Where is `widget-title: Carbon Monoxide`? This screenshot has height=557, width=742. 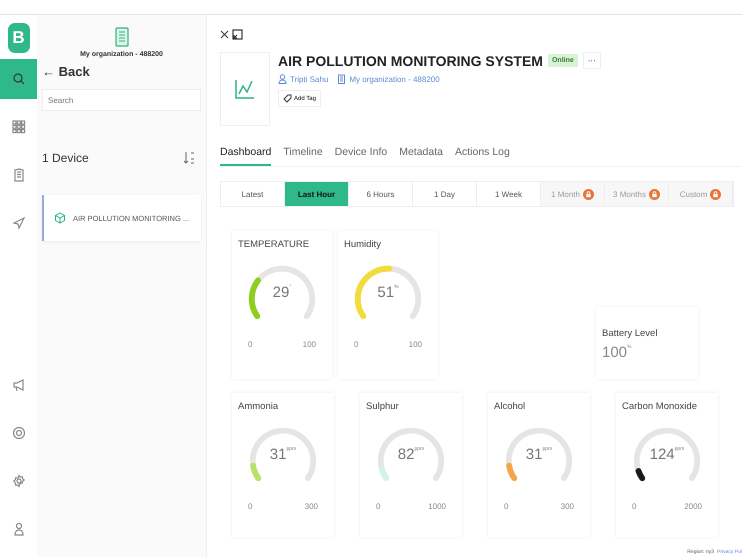 widget-title: Carbon Monoxide is located at coordinates (660, 406).